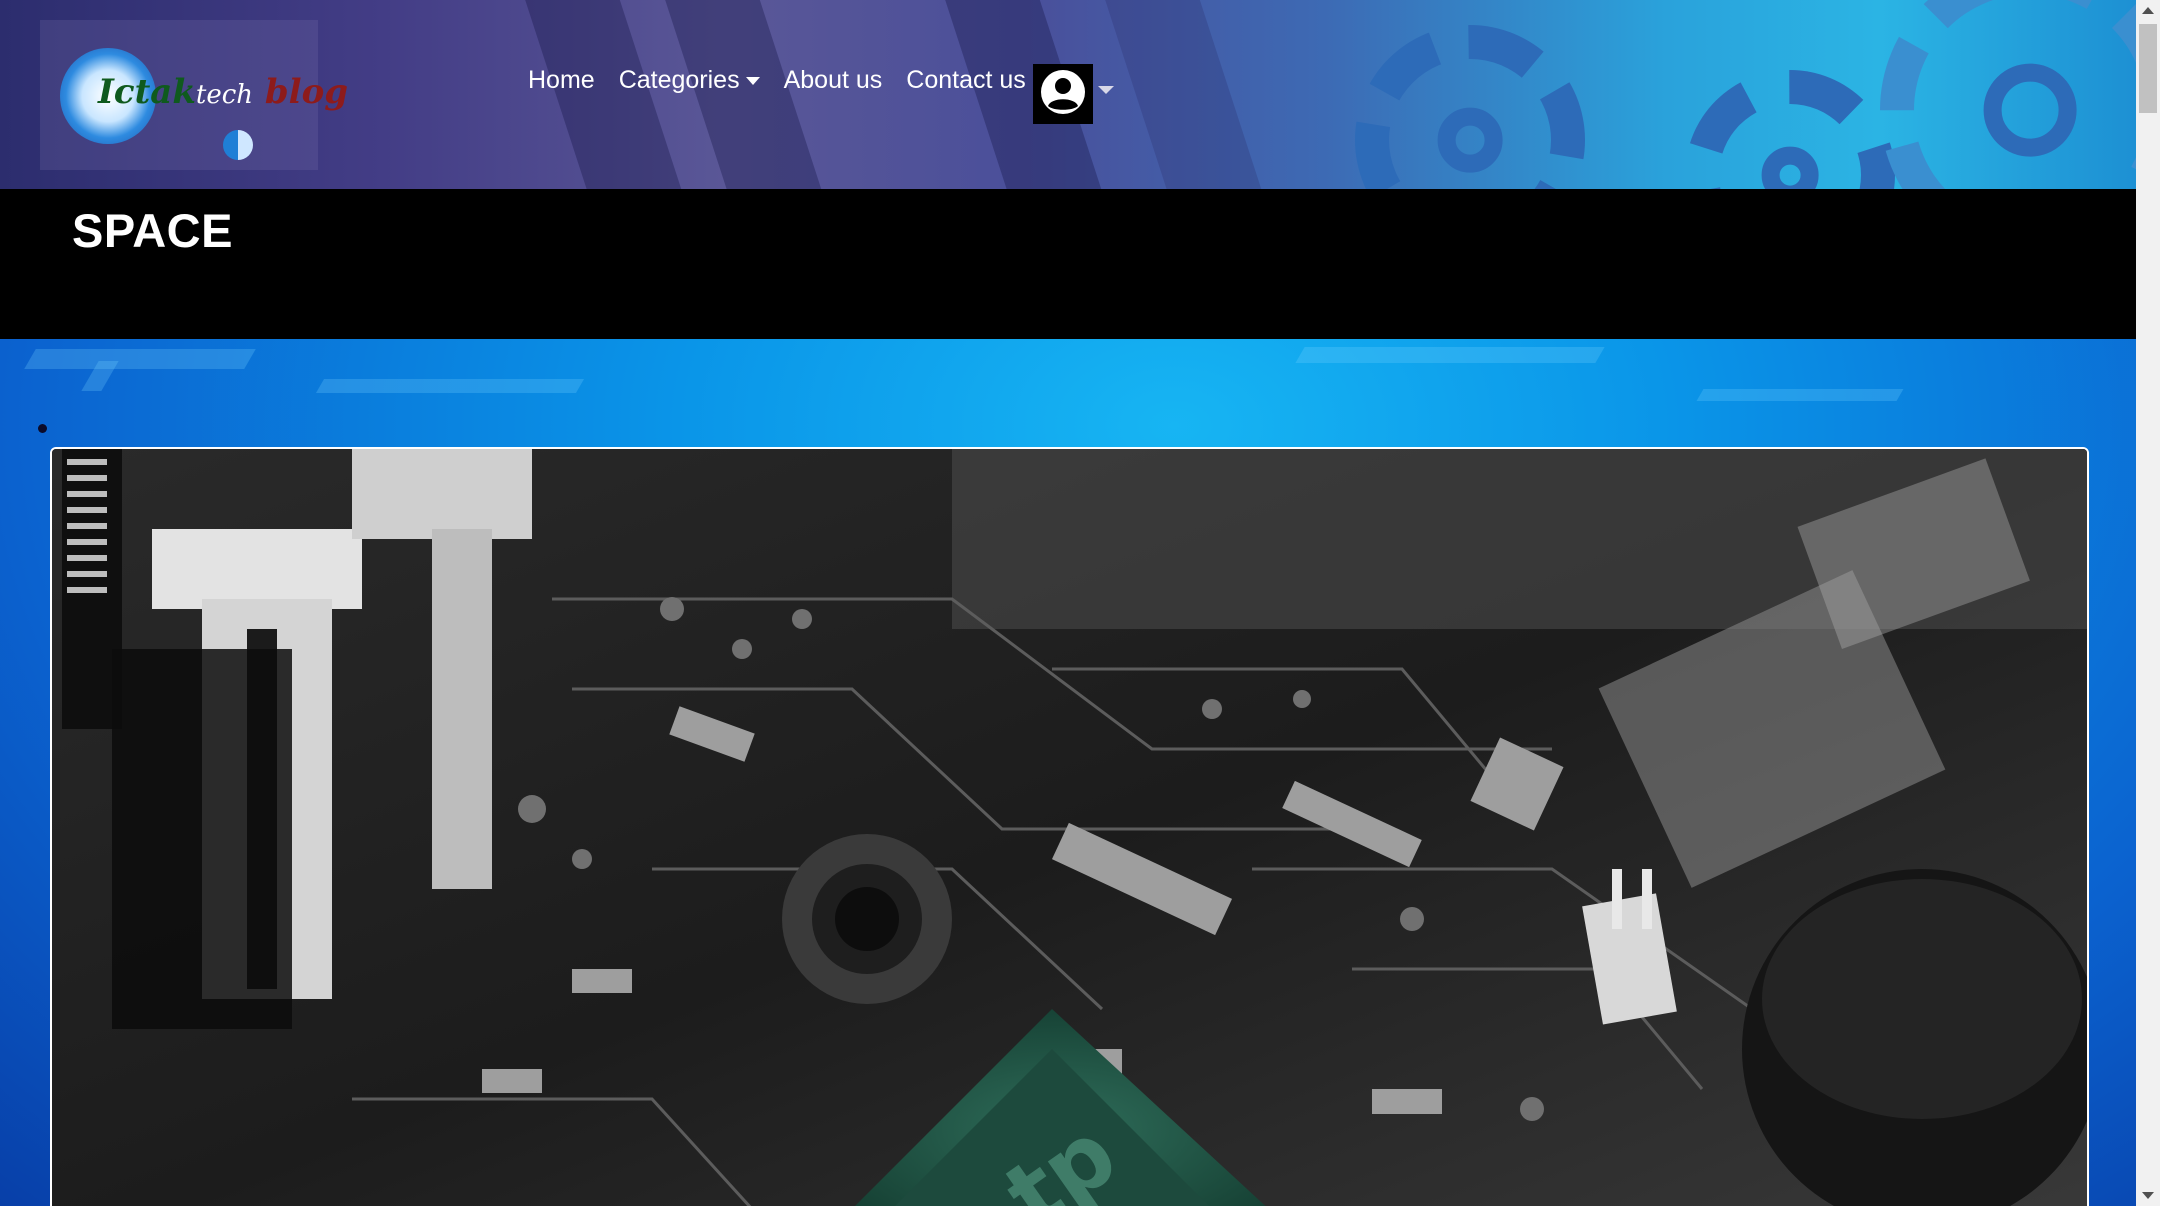 The image size is (2160, 1206). I want to click on nav-categories: Categories, so click(689, 80).